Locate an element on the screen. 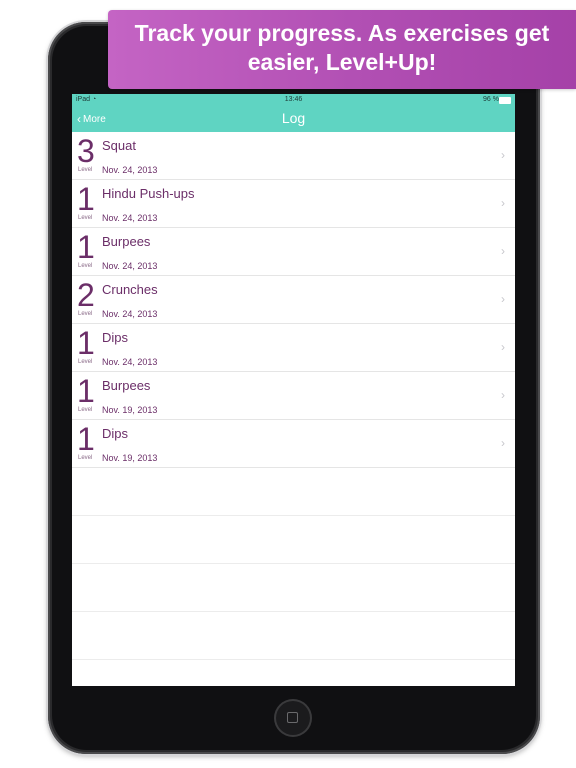 The height and width of the screenshot is (768, 576). home-button is located at coordinates (293, 718).